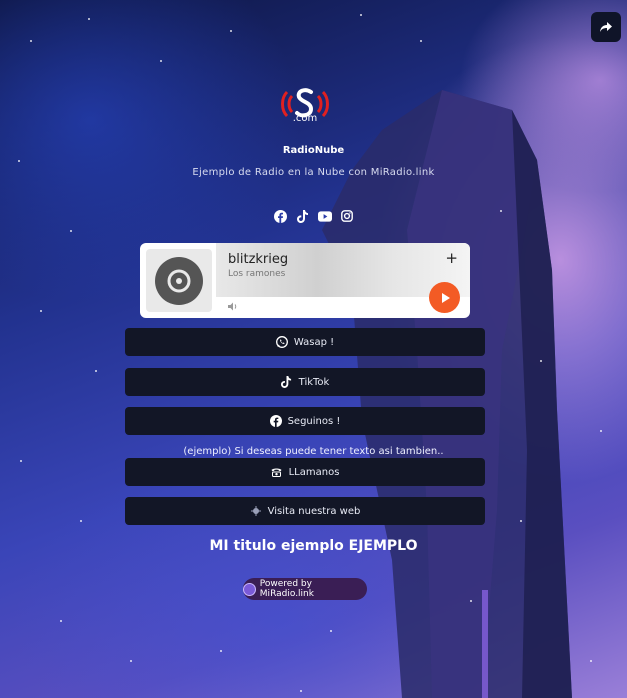  I want to click on link-label: Visita nuestra web, so click(314, 511).